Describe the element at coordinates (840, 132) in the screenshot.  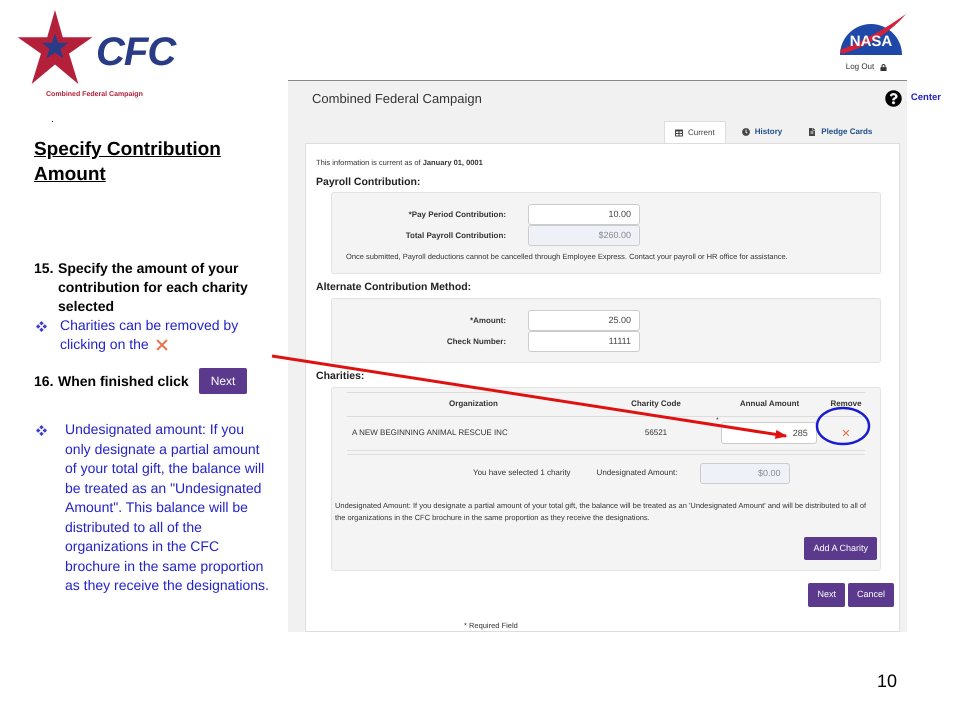
I see `tab: Pledge Cards` at that location.